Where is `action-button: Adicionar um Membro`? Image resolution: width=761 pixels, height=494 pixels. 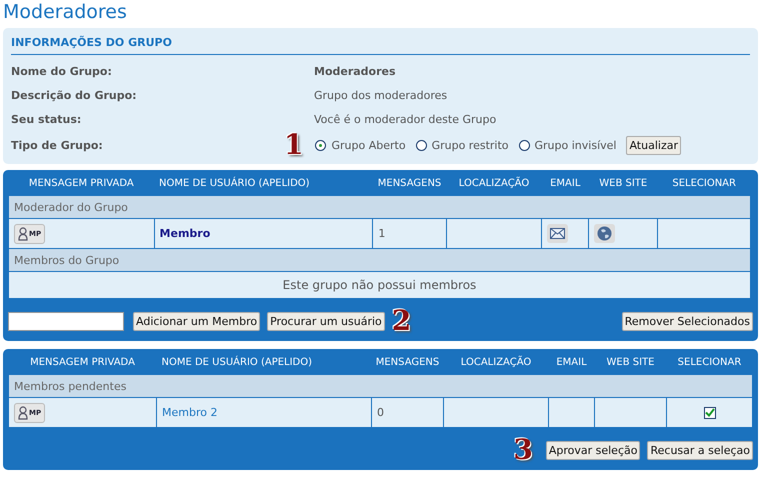 action-button: Adicionar um Membro is located at coordinates (196, 321).